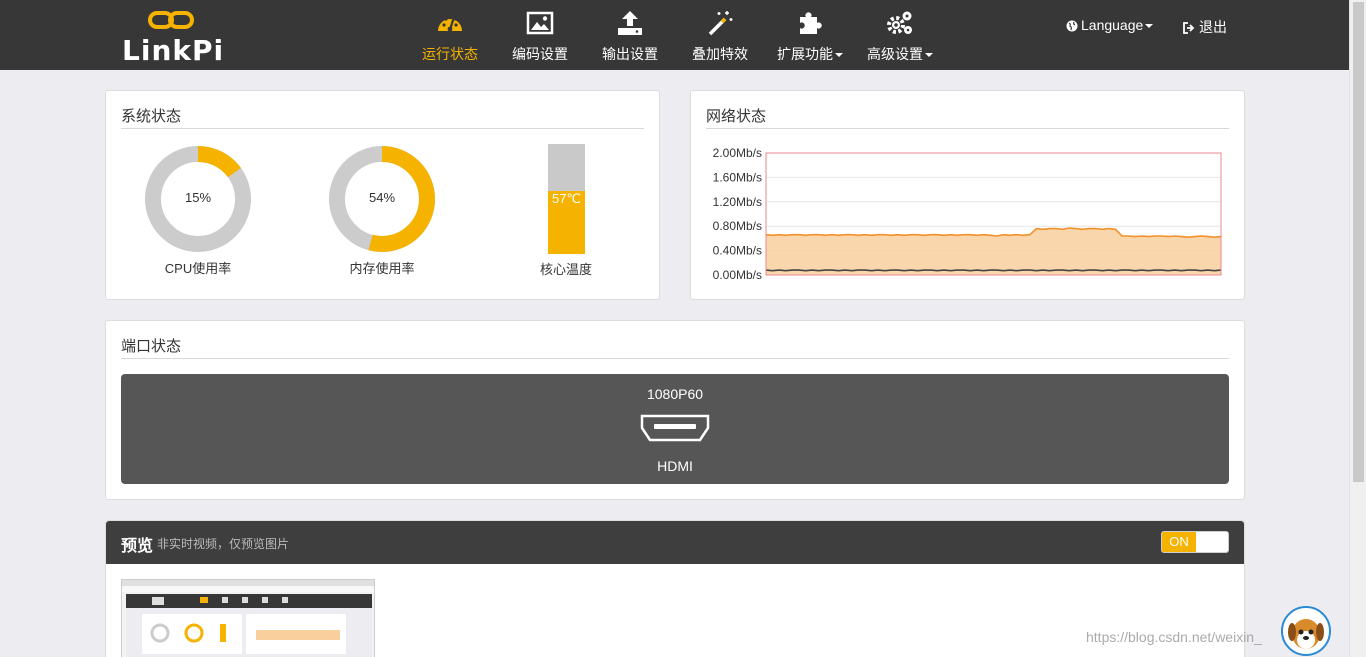 Image resolution: width=1366 pixels, height=657 pixels. What do you see at coordinates (675, 394) in the screenshot?
I see `port-resolution: 1080P60` at bounding box center [675, 394].